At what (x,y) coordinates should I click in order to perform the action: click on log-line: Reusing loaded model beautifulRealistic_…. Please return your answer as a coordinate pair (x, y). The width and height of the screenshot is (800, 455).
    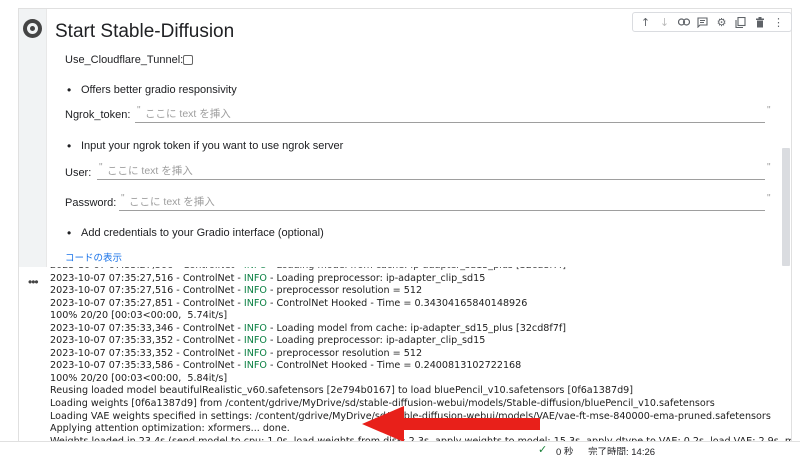
    Looking at the image, I should click on (420, 391).